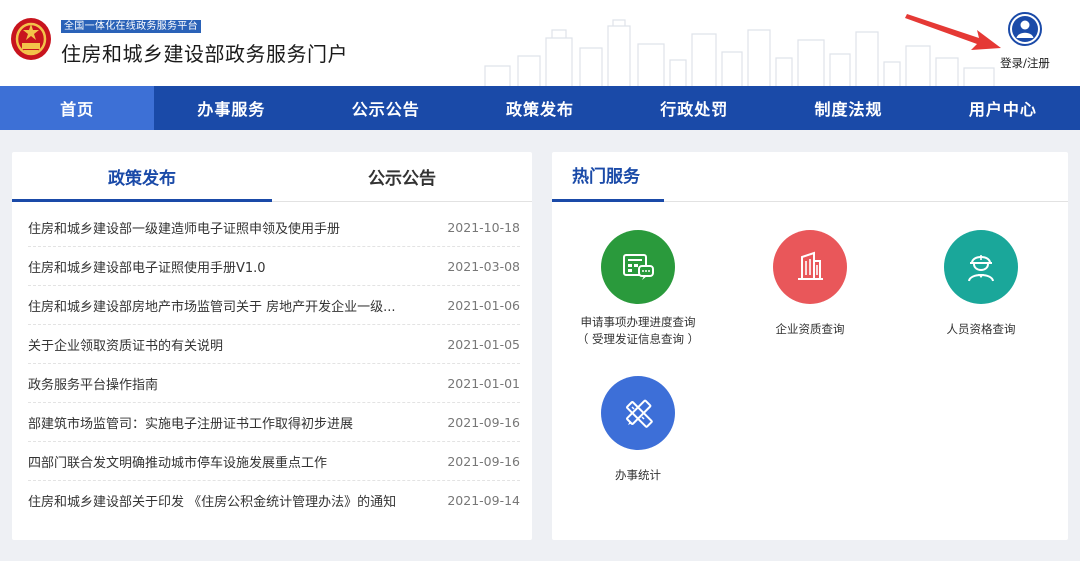 The width and height of the screenshot is (1080, 561). I want to click on news-title: 部建筑市场监管司：实施电子注册证书工作取得初步进展, so click(190, 422).